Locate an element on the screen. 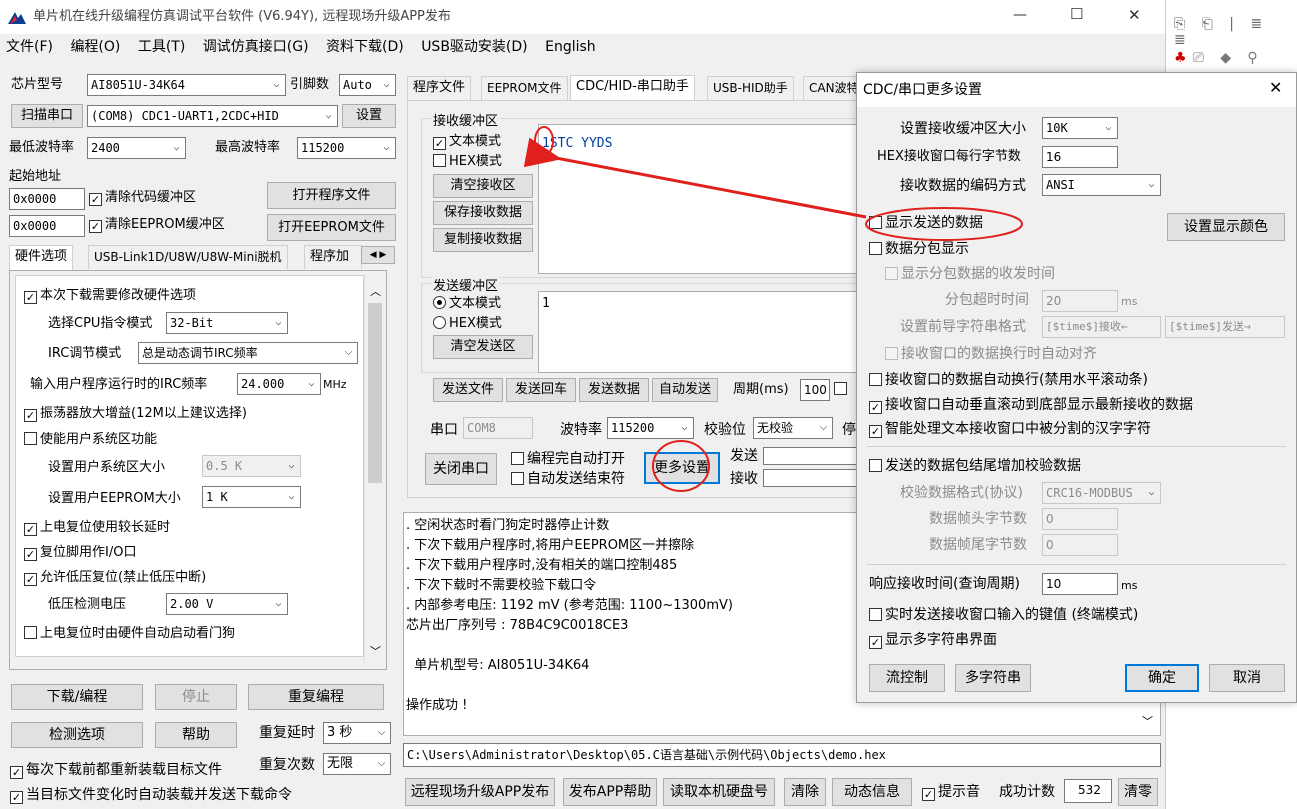 This screenshot has height=809, width=1297. auto-align-checkbox: 接收窗口的数据换行时自动对齐 is located at coordinates (991, 354).